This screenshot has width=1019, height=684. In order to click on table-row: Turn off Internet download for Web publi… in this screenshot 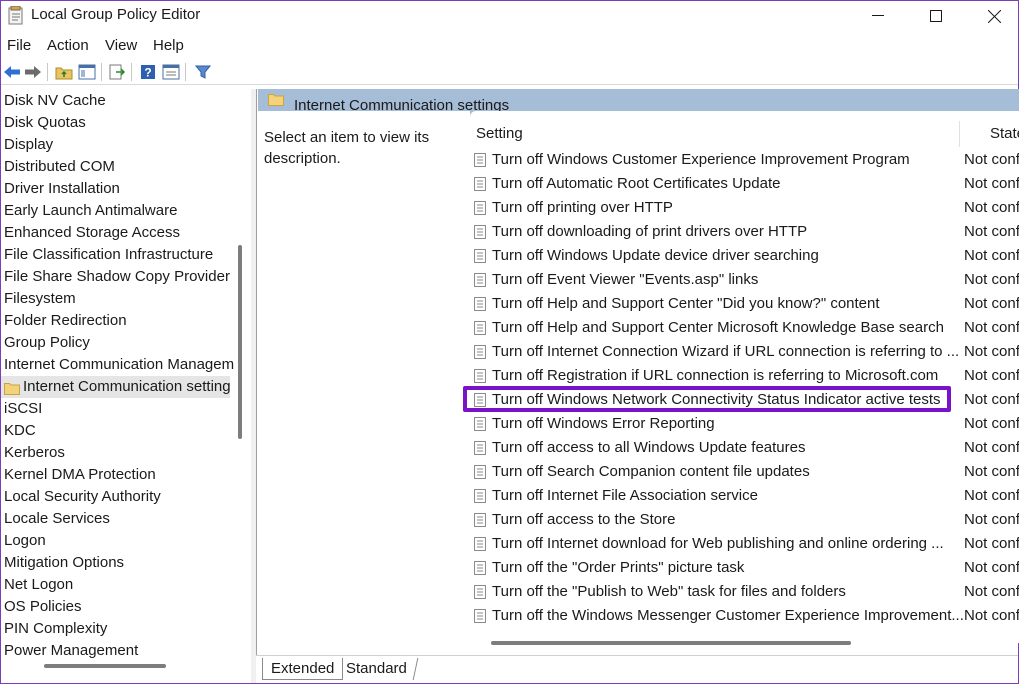, I will do `click(744, 544)`.